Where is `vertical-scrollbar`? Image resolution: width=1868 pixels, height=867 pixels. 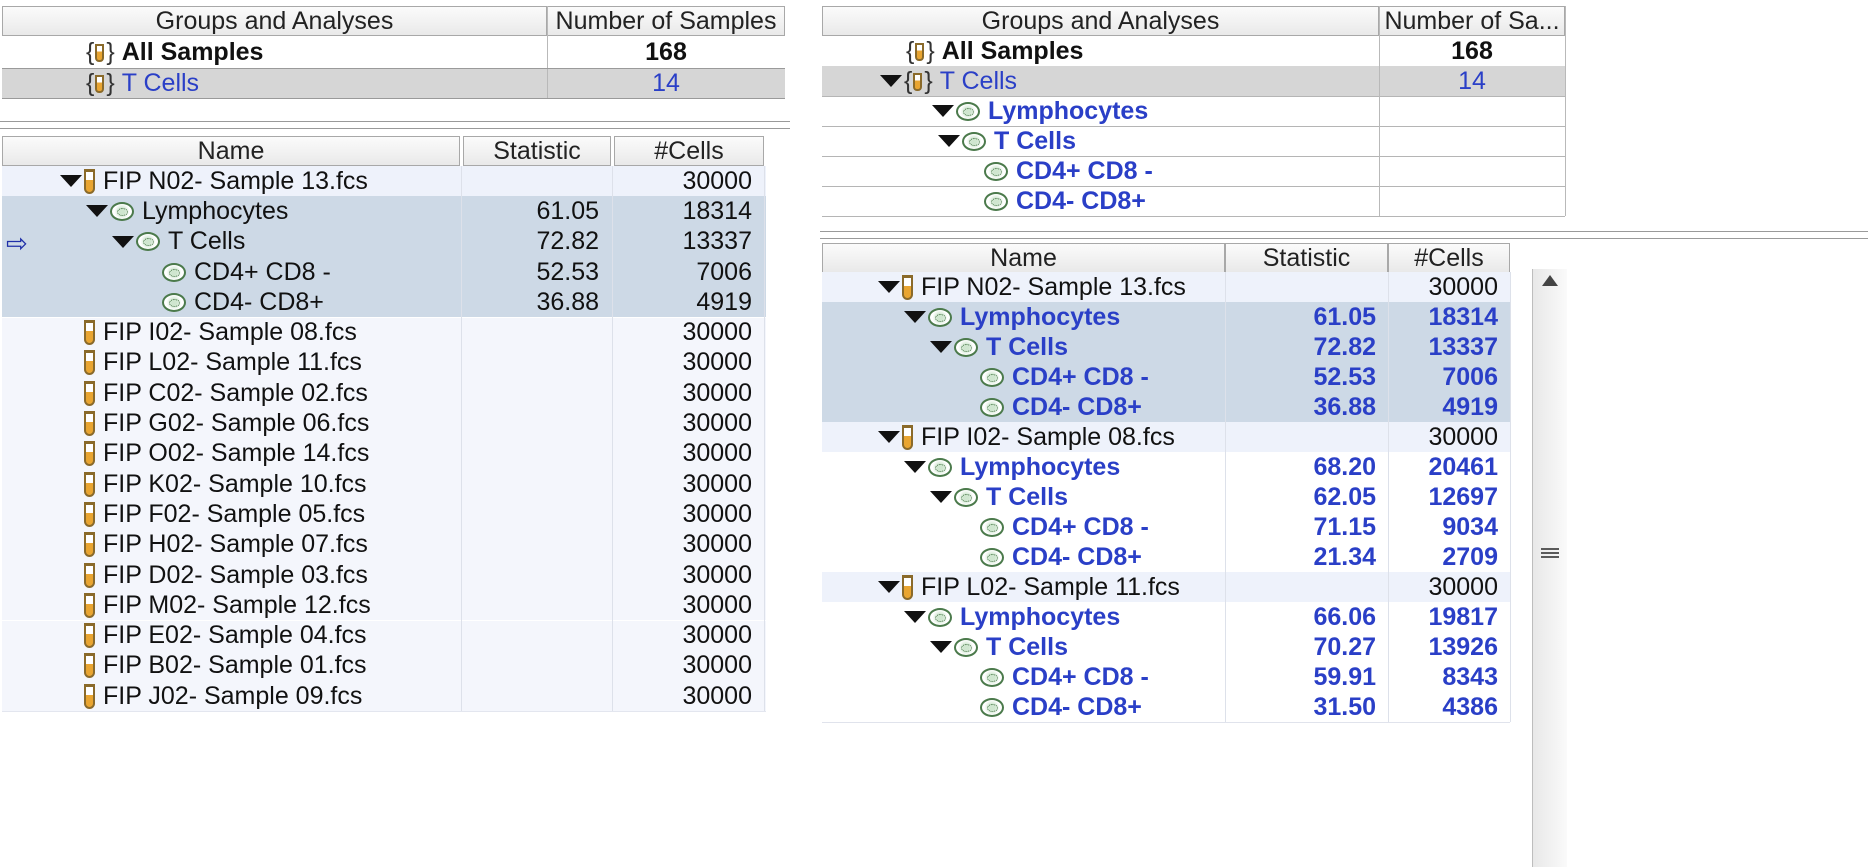 vertical-scrollbar is located at coordinates (1549, 568).